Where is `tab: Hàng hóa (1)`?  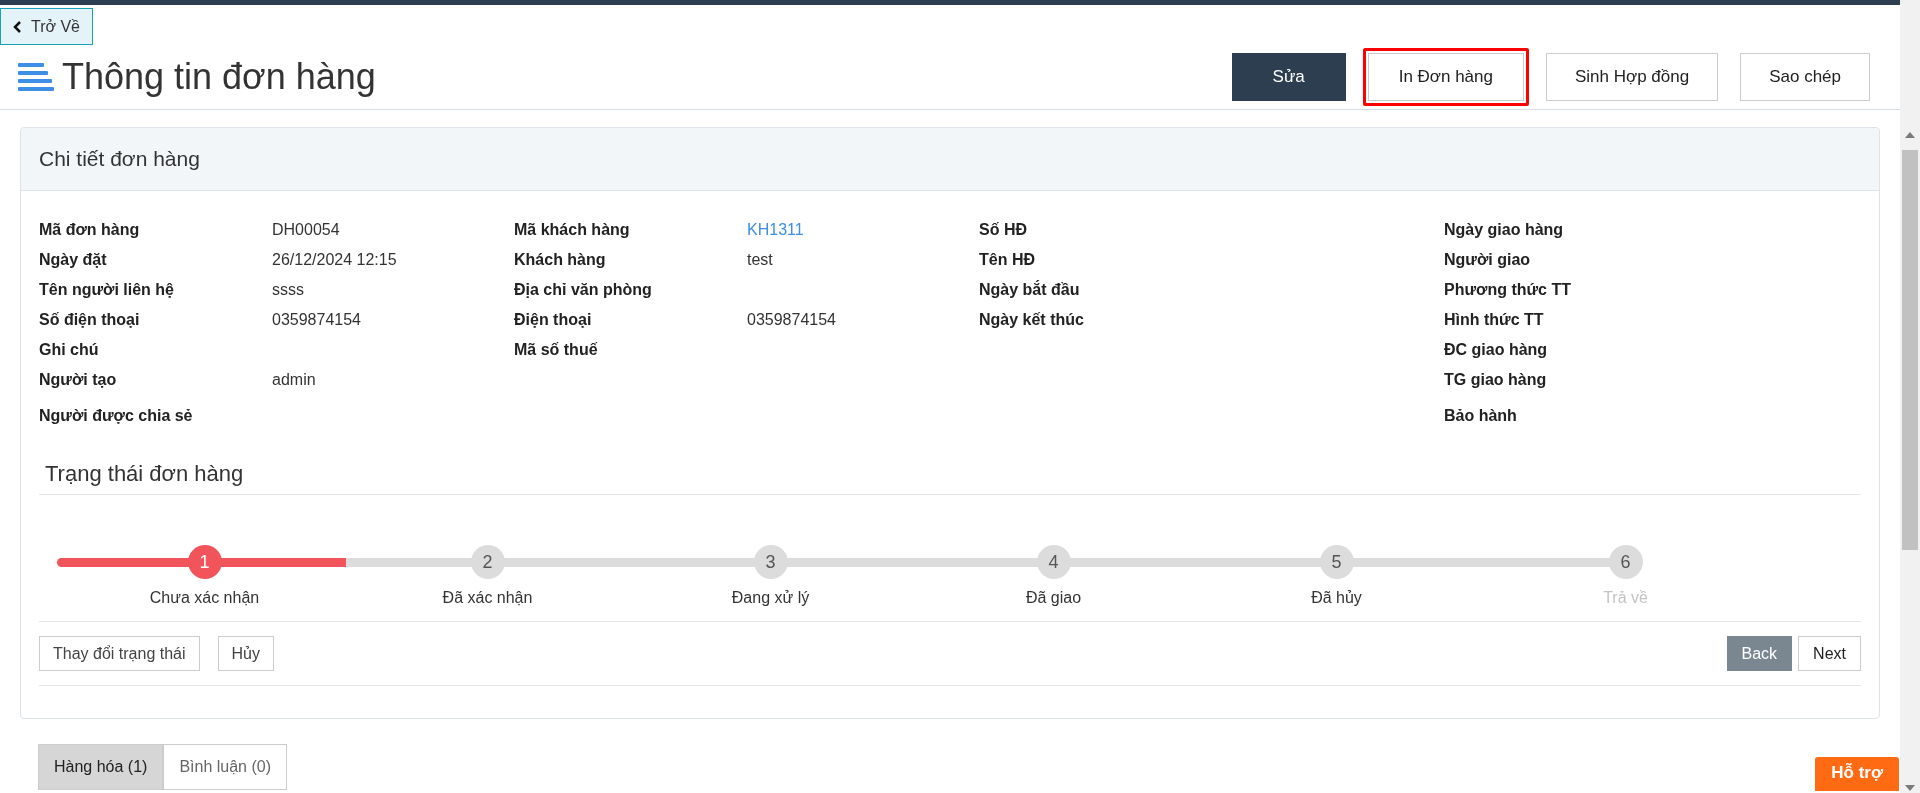
tab: Hàng hóa (1) is located at coordinates (101, 767).